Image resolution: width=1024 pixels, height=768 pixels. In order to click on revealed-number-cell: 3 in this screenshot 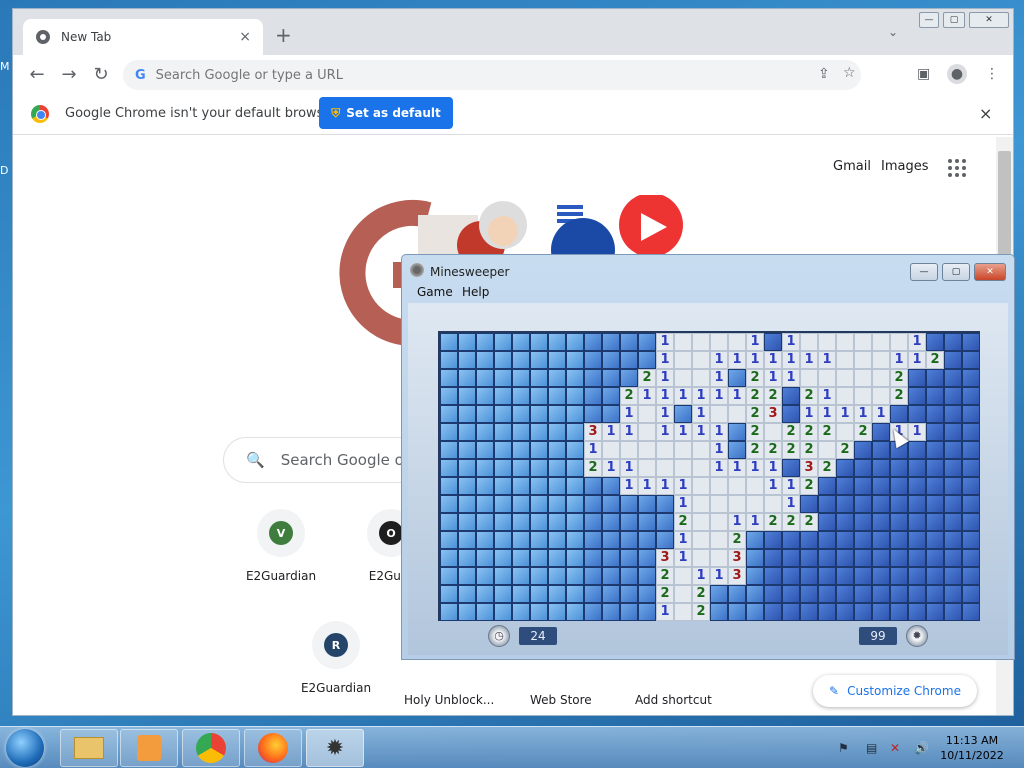, I will do `click(809, 468)`.